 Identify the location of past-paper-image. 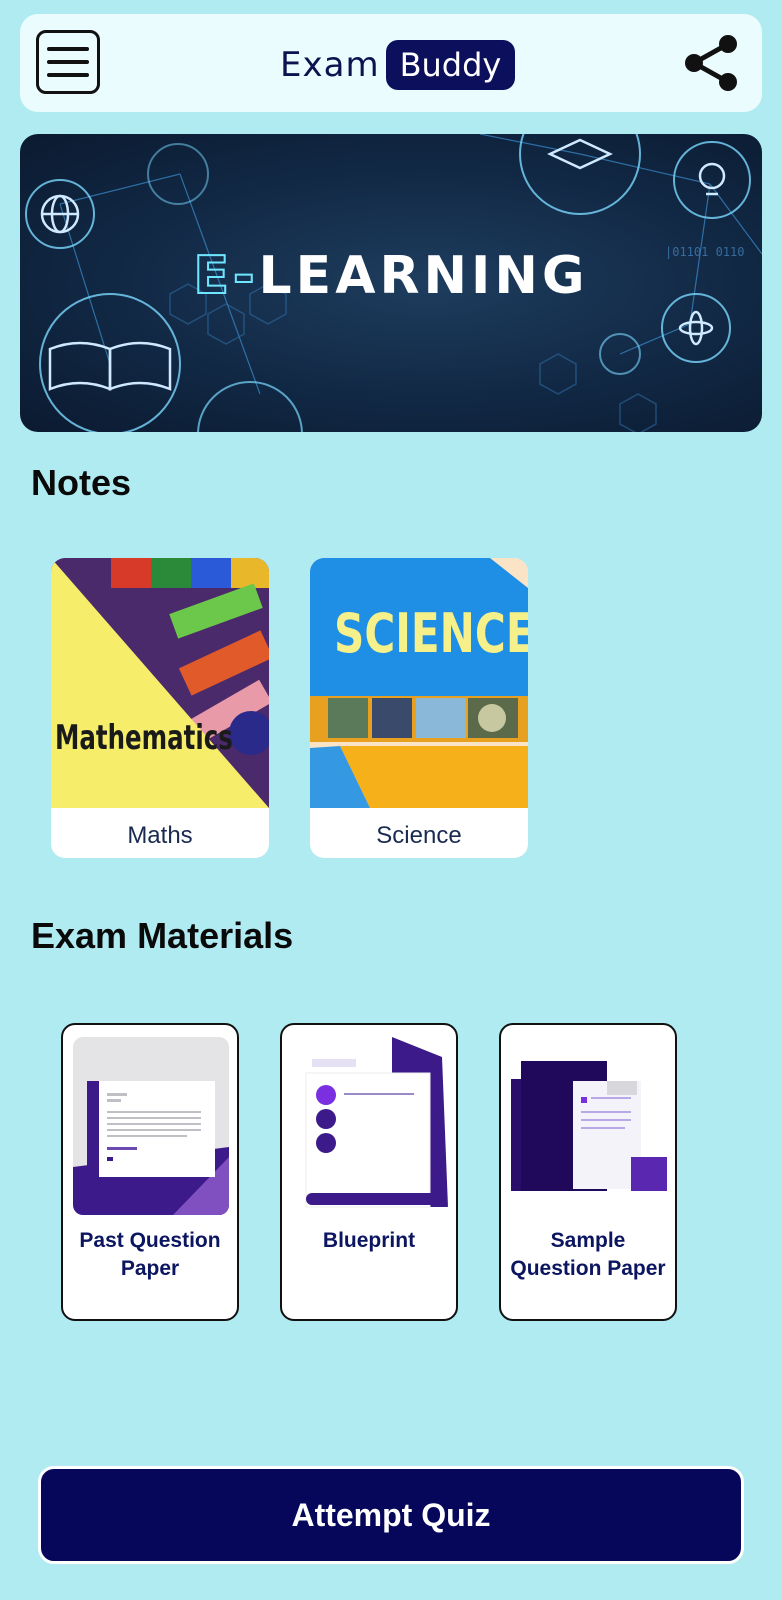
(151, 1126).